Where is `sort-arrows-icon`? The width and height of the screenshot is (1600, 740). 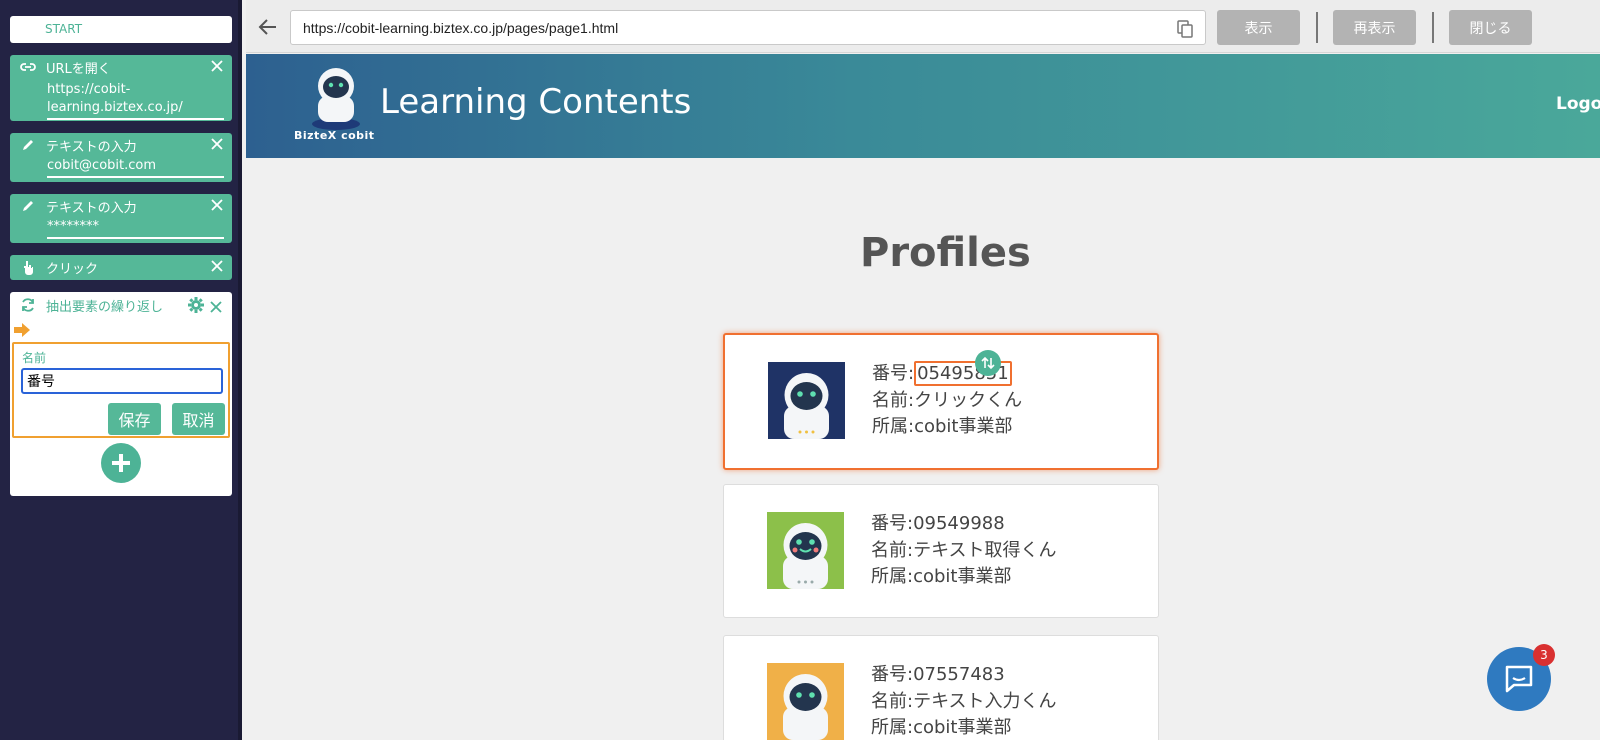 sort-arrows-icon is located at coordinates (988, 363).